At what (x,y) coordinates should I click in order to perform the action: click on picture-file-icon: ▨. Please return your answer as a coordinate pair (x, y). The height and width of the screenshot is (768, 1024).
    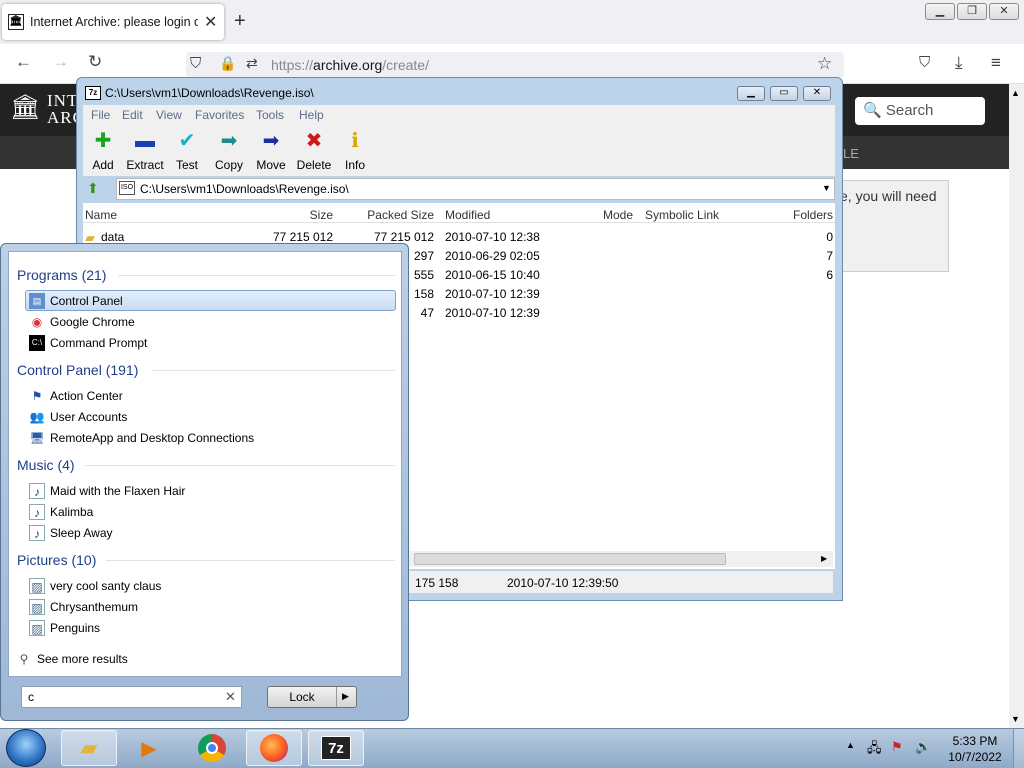
    Looking at the image, I should click on (37, 607).